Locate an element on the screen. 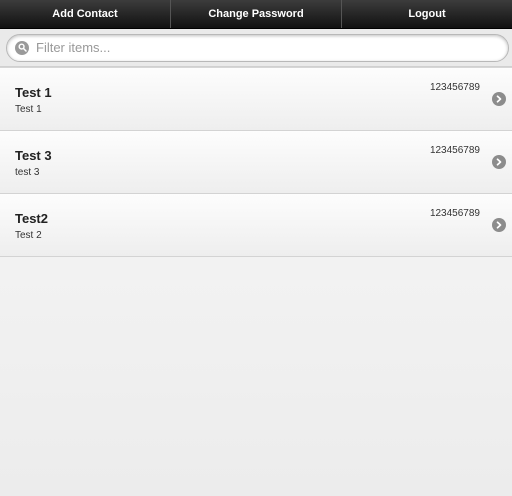 The width and height of the screenshot is (512, 496). contact-row: Test2 Test 2 123456789 is located at coordinates (256, 225).